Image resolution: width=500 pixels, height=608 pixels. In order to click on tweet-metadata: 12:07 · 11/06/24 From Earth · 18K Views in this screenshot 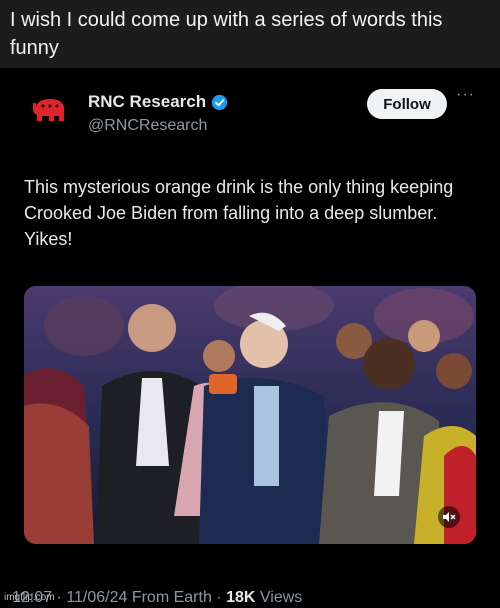, I will do `click(157, 598)`.